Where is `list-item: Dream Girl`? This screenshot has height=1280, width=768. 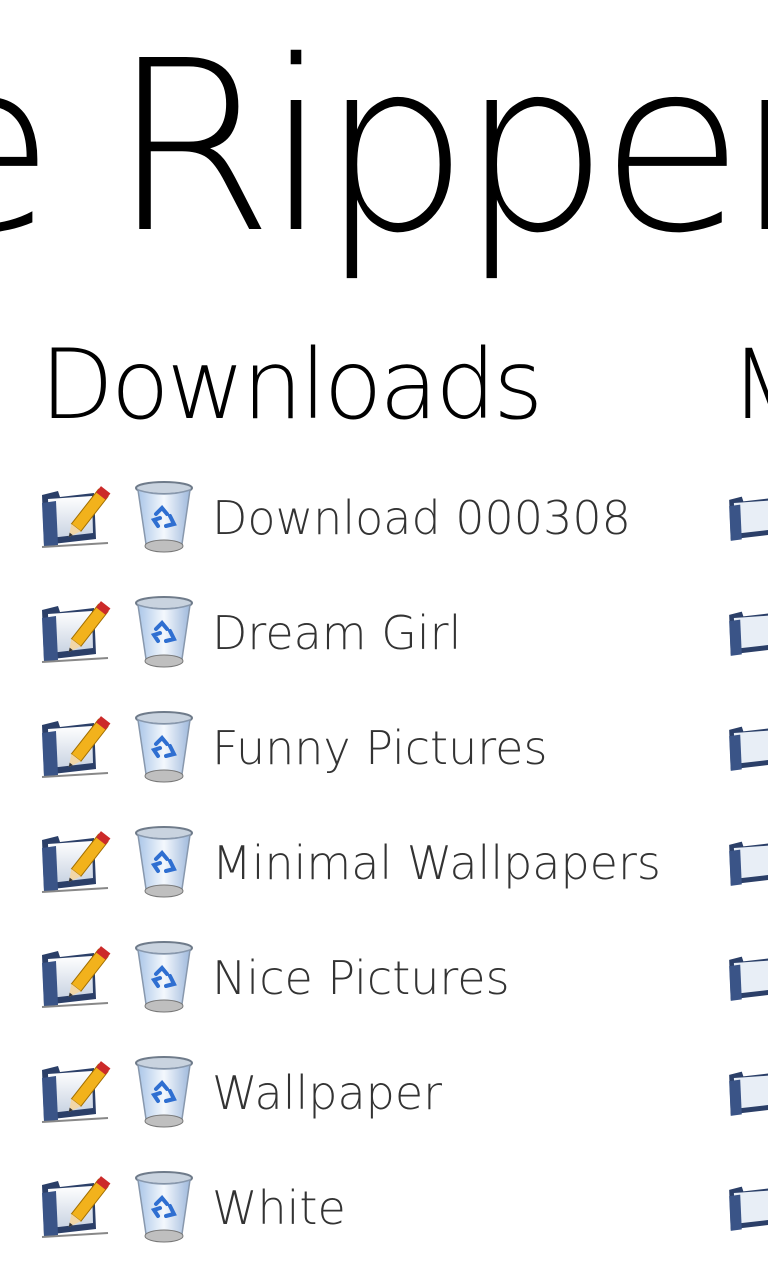
list-item: Dream Girl is located at coordinates (368, 632).